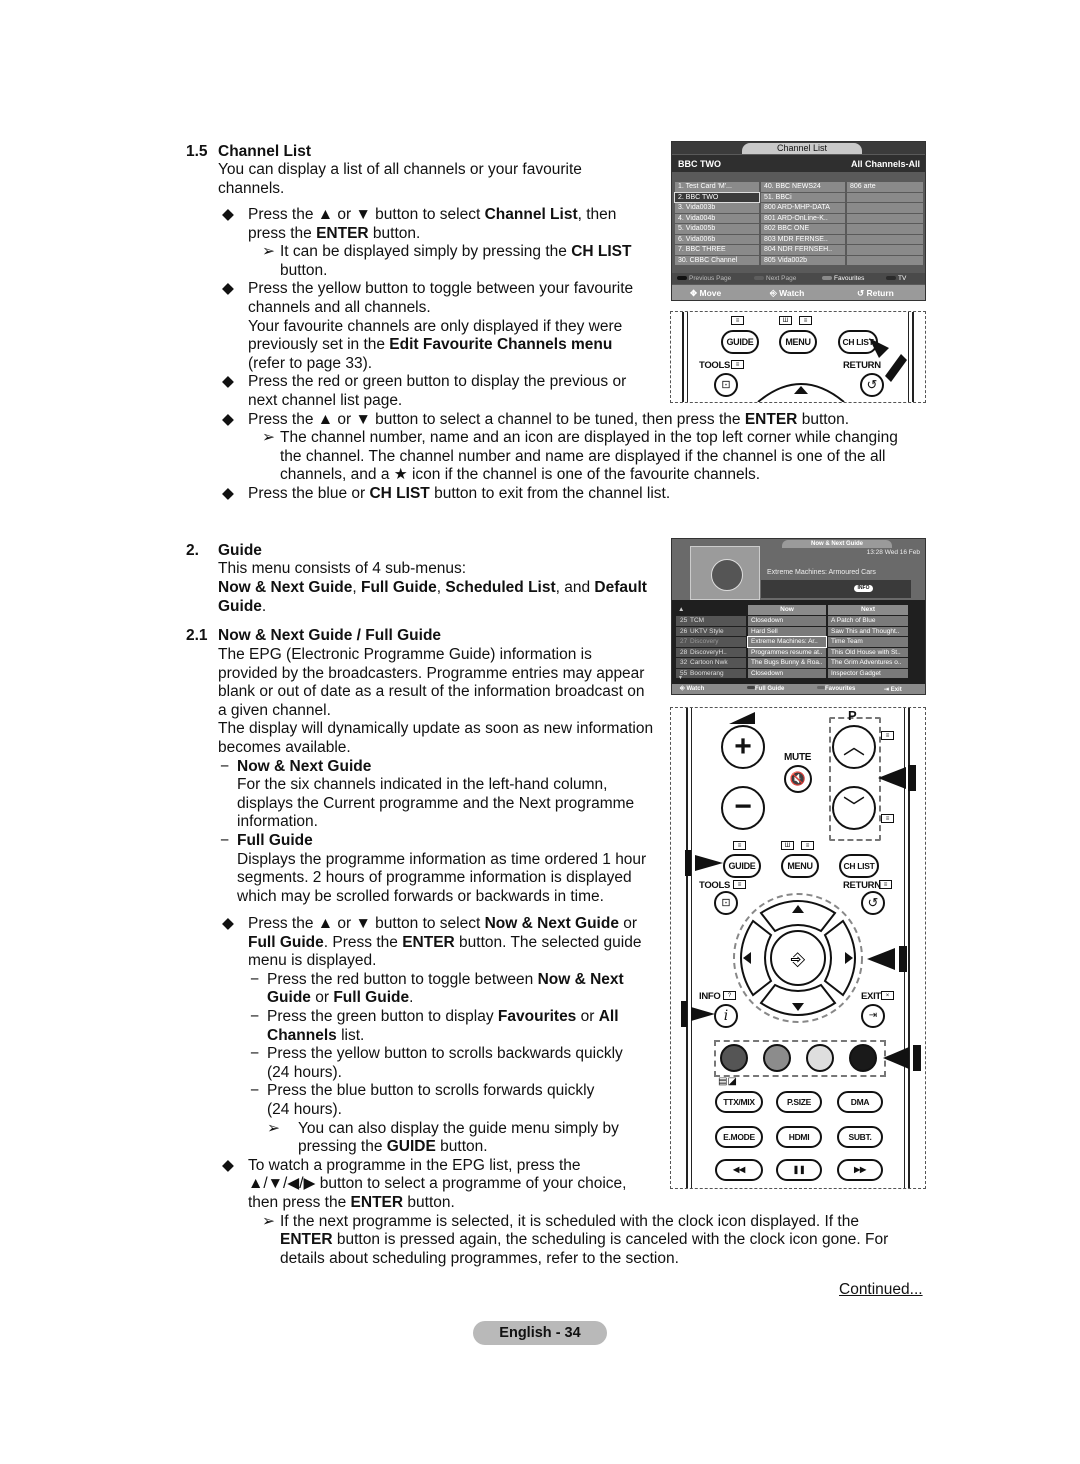 This screenshot has width=1080, height=1464. What do you see at coordinates (820, 1058) in the screenshot?
I see `yellow-button` at bounding box center [820, 1058].